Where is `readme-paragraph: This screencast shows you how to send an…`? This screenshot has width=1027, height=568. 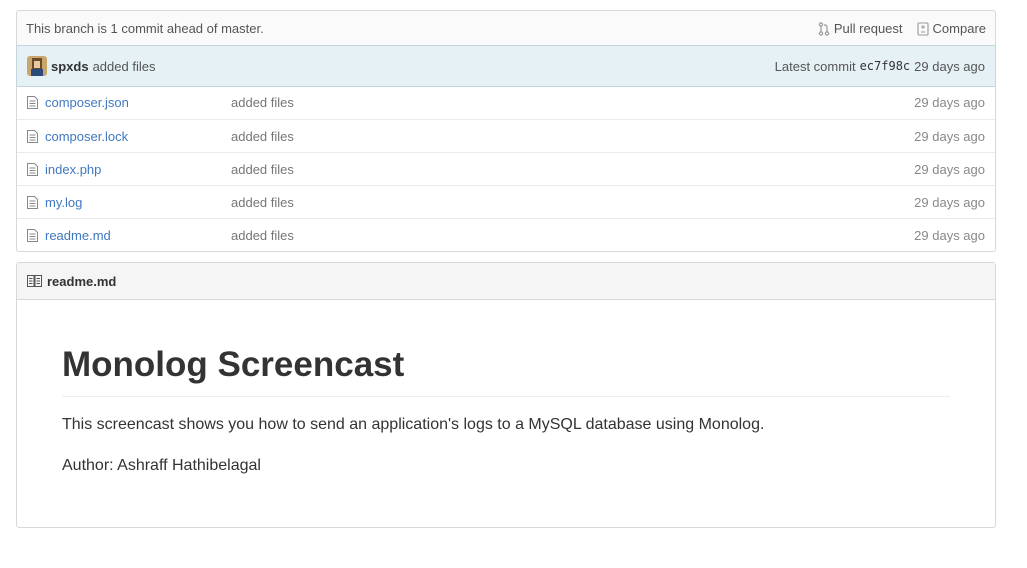
readme-paragraph: This screencast shows you how to send an… is located at coordinates (413, 424).